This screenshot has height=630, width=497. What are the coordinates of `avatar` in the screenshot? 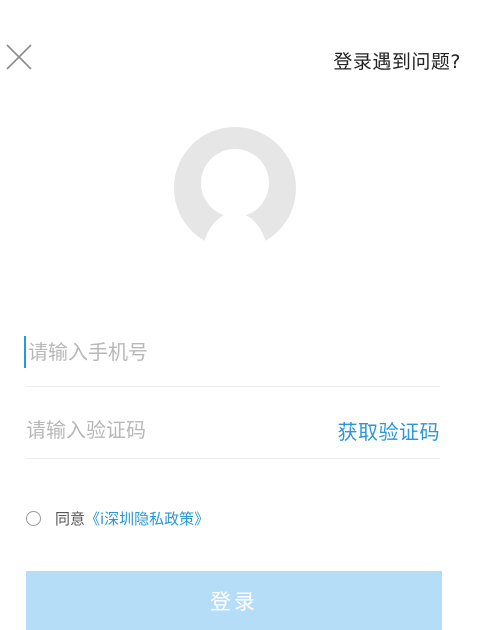 It's located at (235, 188).